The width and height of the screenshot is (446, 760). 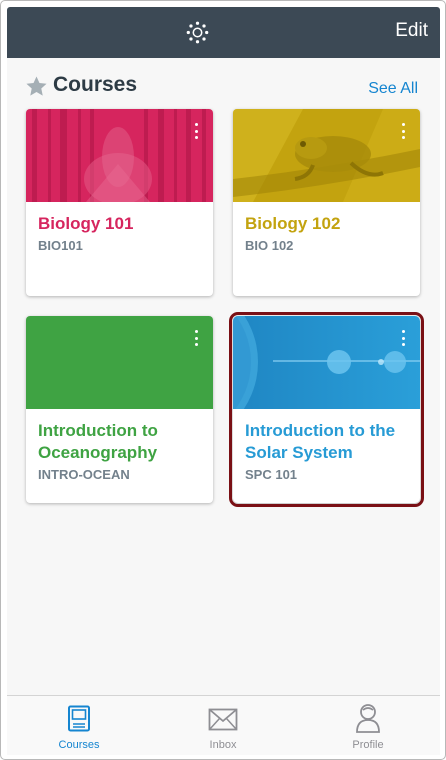 What do you see at coordinates (119, 409) in the screenshot?
I see `course-card-oceanography: Introduction to Oceanography INTRO-OCEAN` at bounding box center [119, 409].